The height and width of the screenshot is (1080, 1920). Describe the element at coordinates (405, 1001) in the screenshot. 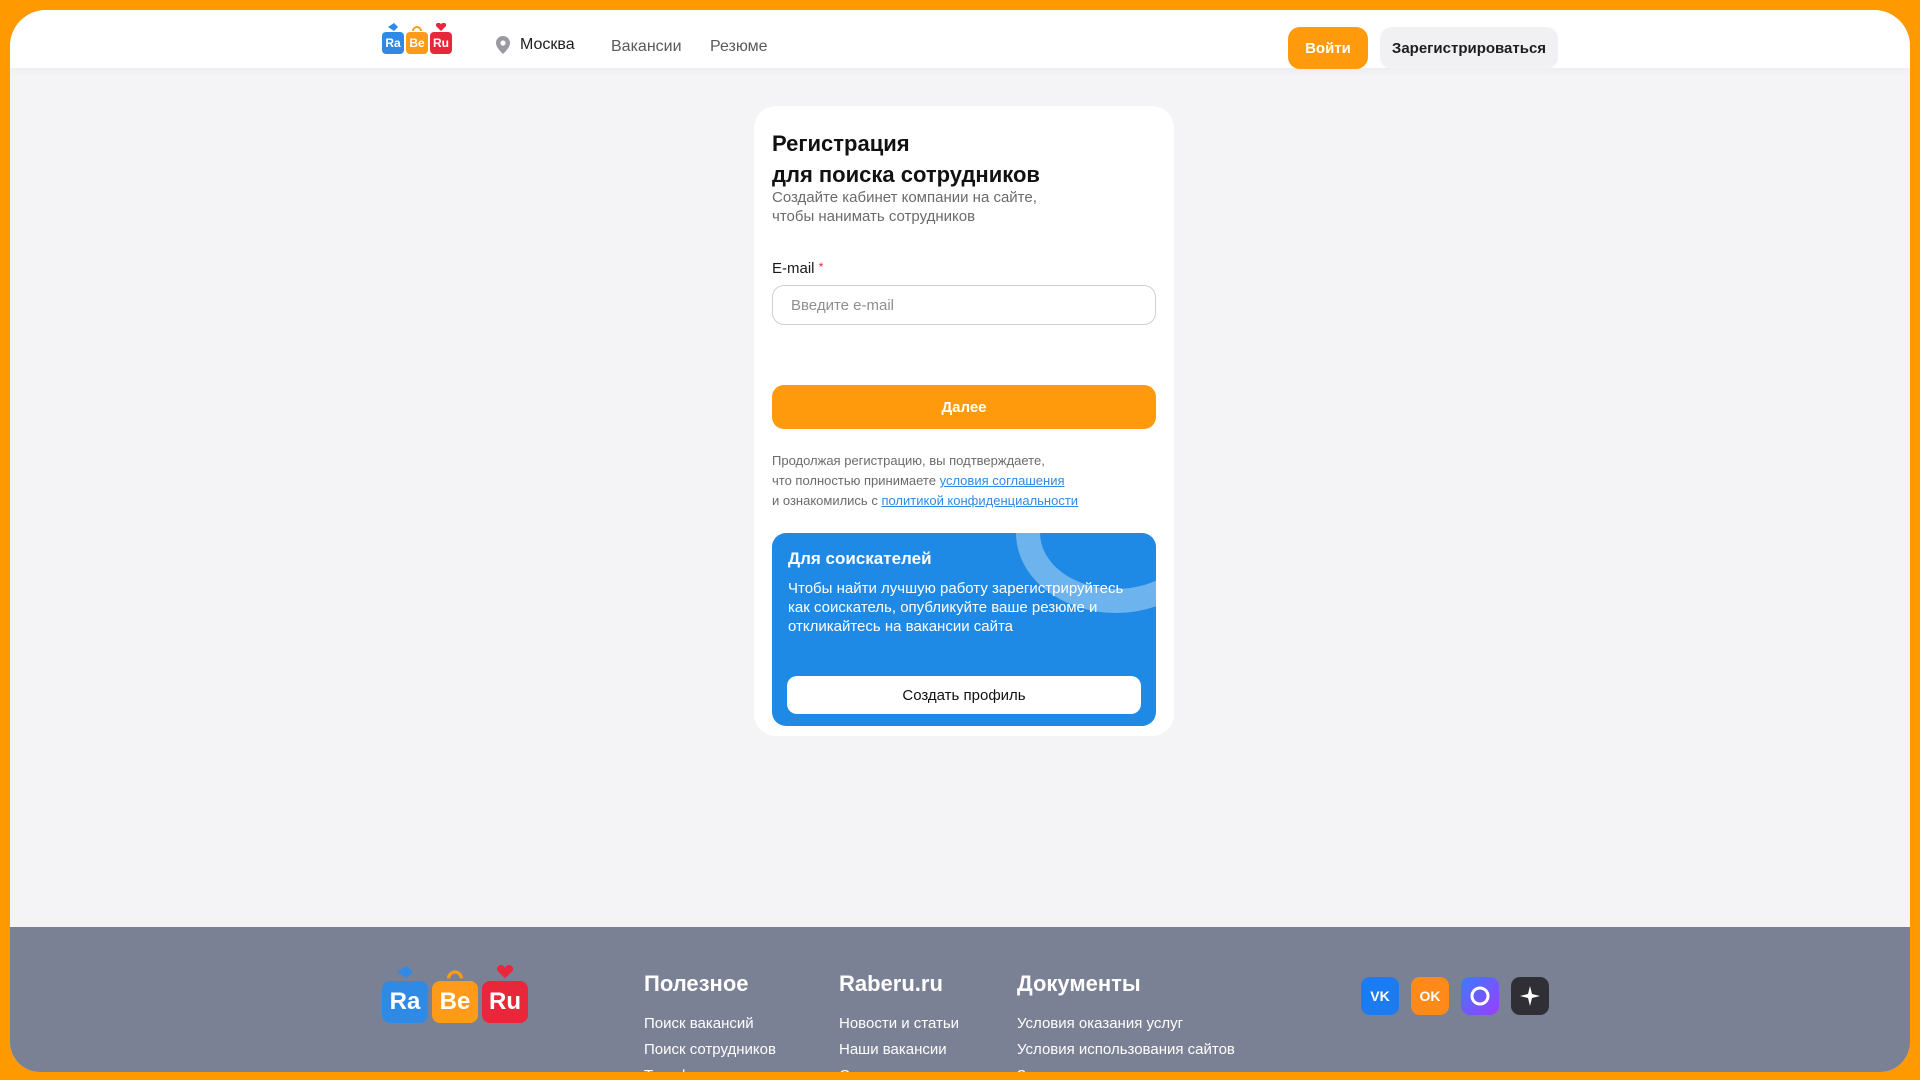

I see `footer-logo-text-ra: Ra` at that location.